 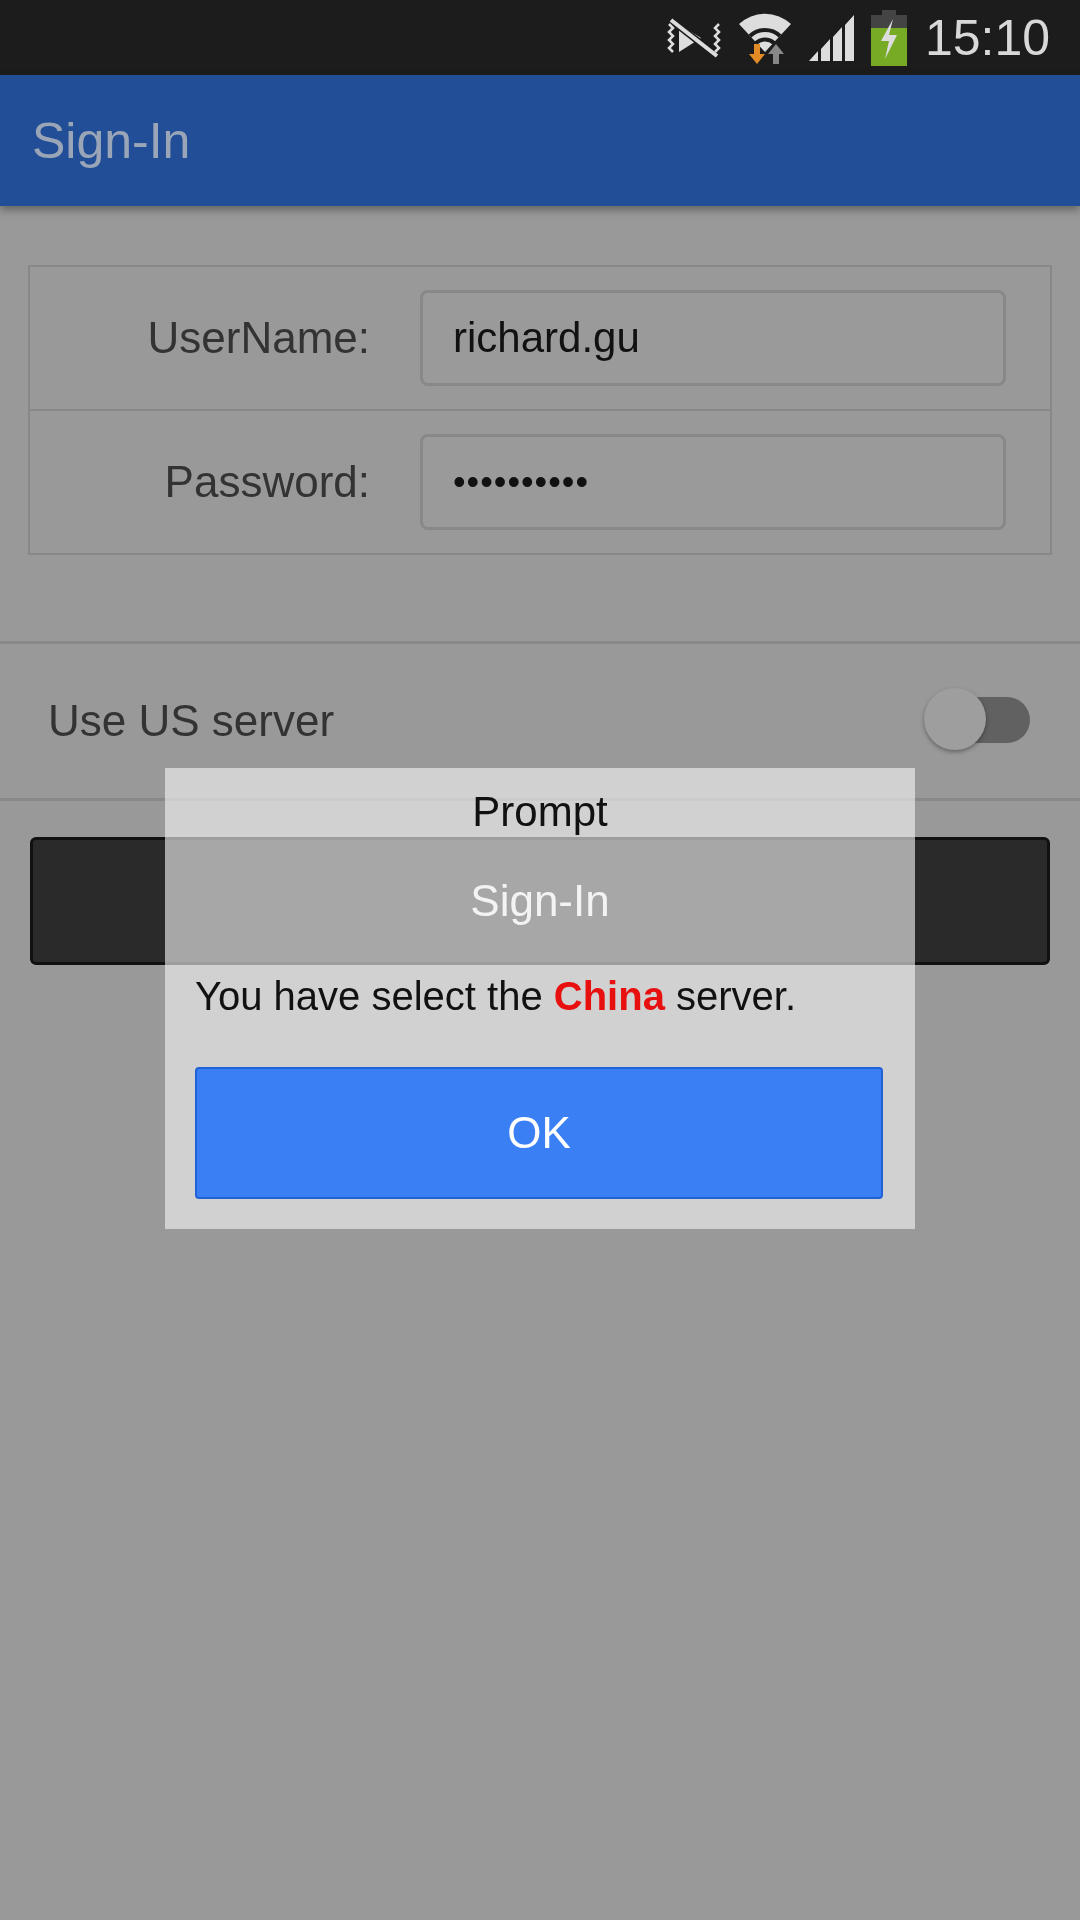 What do you see at coordinates (713, 482) in the screenshot?
I see `password-field: ••••••••••` at bounding box center [713, 482].